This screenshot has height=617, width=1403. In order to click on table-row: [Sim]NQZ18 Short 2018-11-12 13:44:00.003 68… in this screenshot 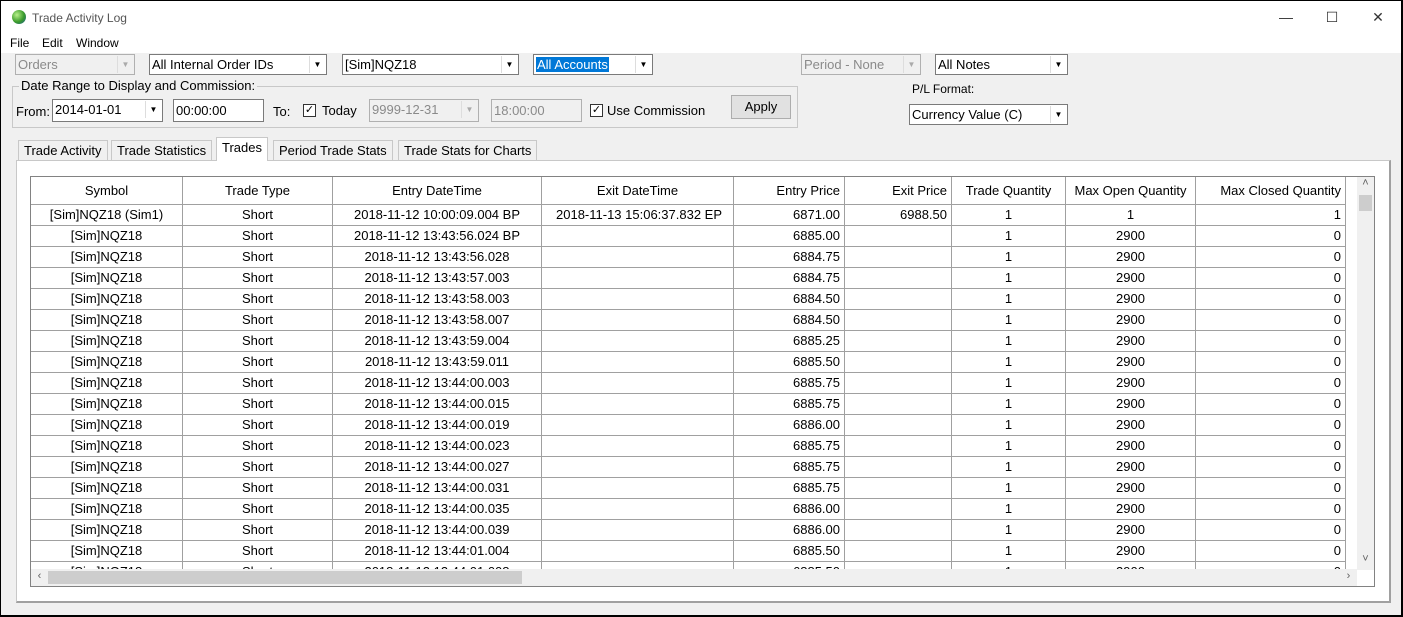, I will do `click(688, 383)`.